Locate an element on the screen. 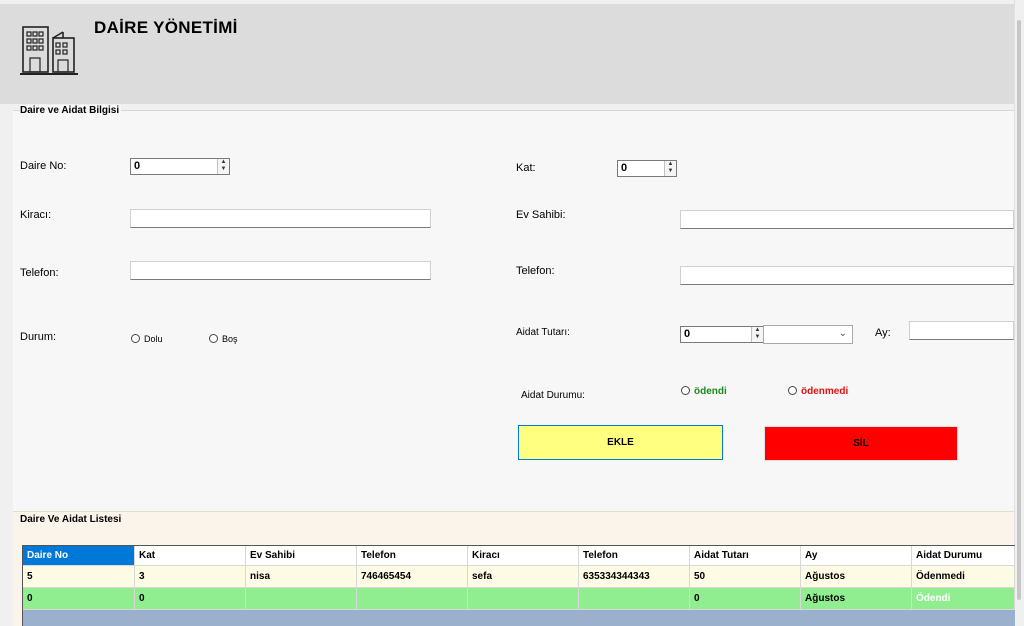  table-cell: 746465454 is located at coordinates (412, 577).